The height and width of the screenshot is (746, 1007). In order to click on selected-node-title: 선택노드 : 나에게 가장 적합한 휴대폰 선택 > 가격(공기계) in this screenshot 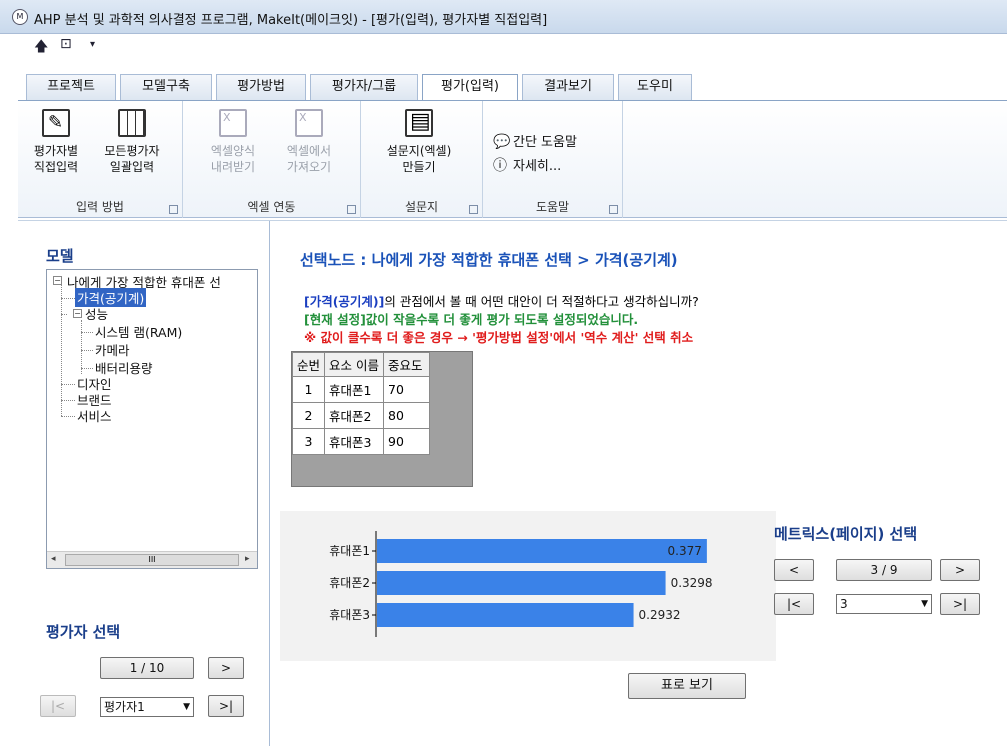, I will do `click(489, 260)`.